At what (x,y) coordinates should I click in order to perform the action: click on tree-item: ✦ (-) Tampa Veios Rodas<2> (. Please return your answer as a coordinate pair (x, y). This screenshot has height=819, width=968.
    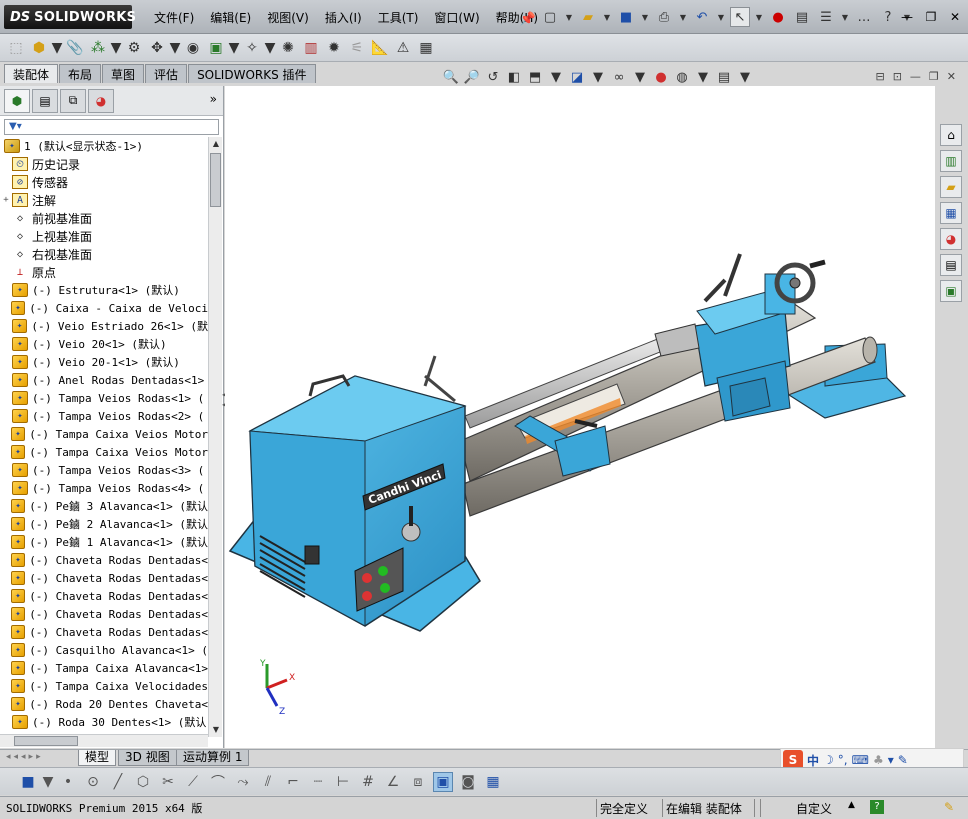
    Looking at the image, I should click on (104, 416).